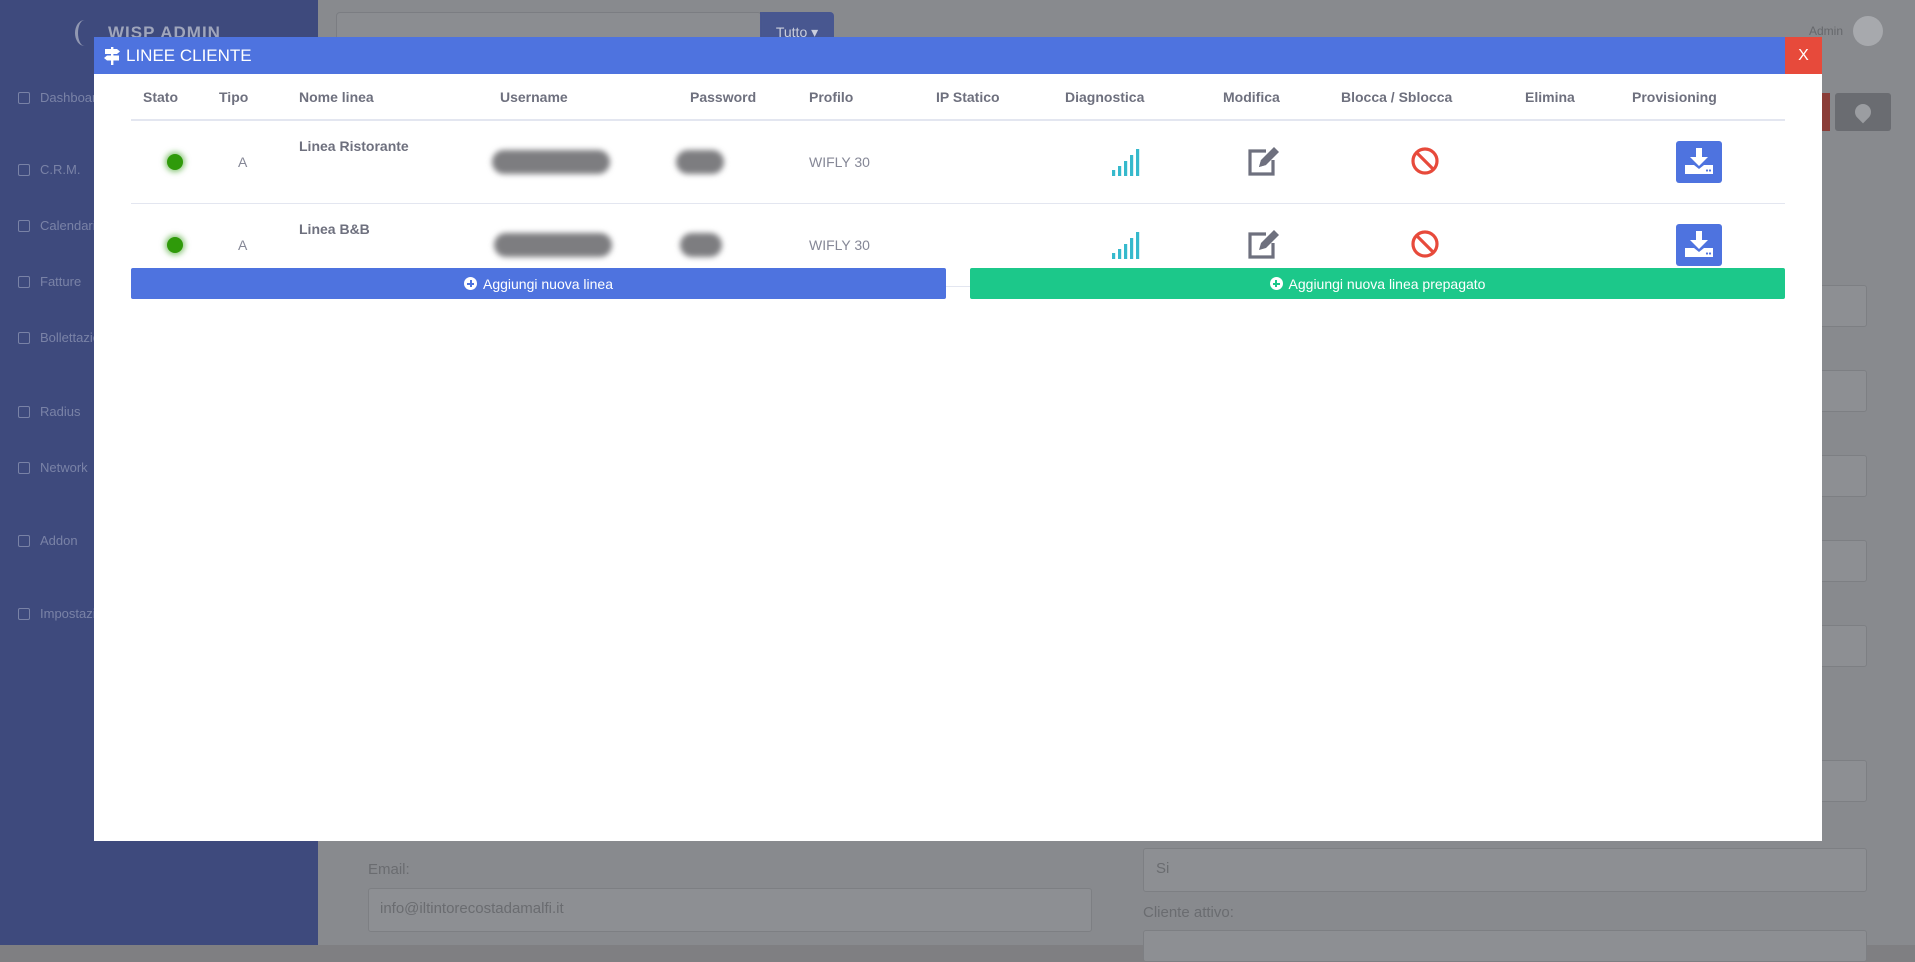 Image resolution: width=1915 pixels, height=962 pixels. Describe the element at coordinates (1578, 162) in the screenshot. I see `elimina-cell` at that location.